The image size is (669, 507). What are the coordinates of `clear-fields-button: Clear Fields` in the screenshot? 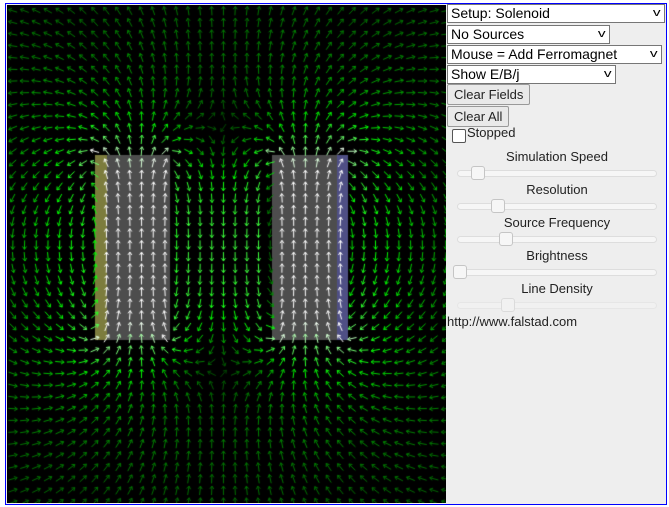 It's located at (489, 94).